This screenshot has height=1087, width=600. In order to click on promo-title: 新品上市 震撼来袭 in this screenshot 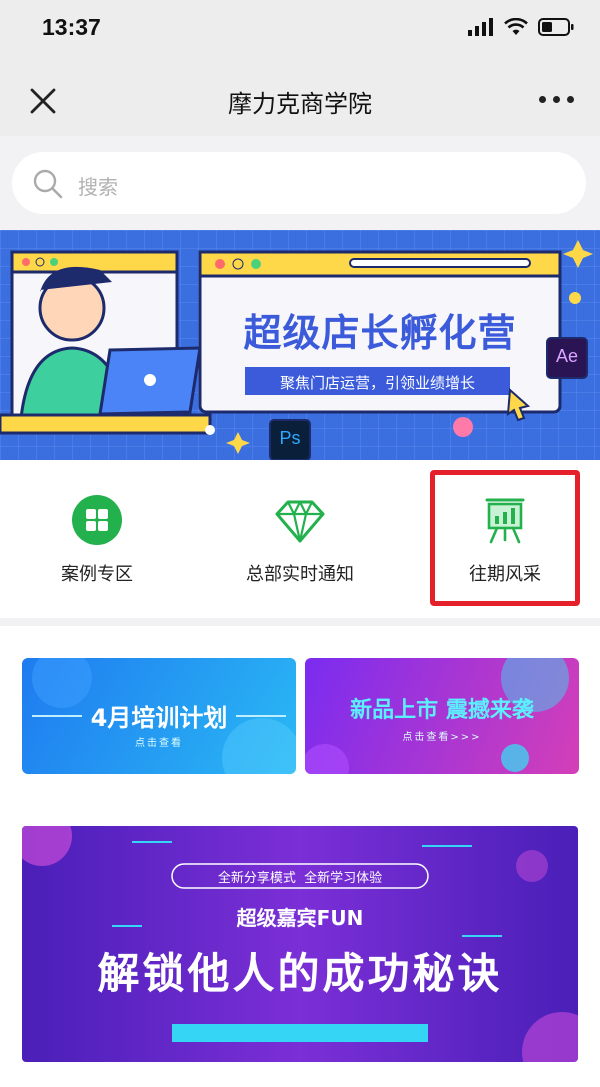, I will do `click(442, 710)`.